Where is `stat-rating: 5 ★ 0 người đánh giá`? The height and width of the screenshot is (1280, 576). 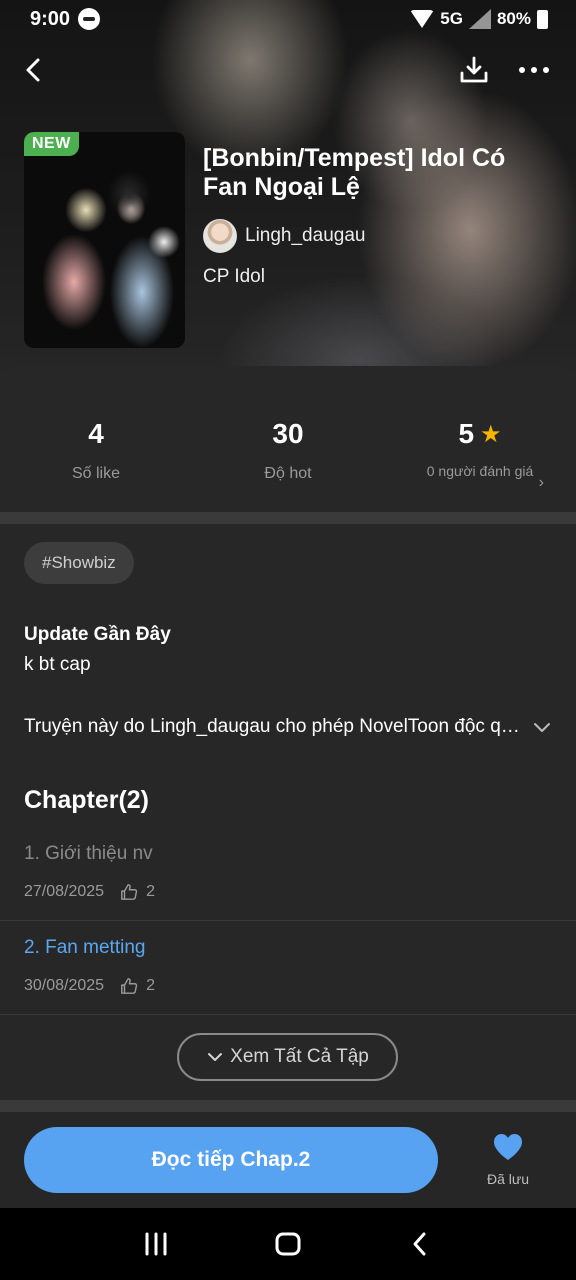
stat-rating: 5 ★ 0 người đánh giá is located at coordinates (480, 448).